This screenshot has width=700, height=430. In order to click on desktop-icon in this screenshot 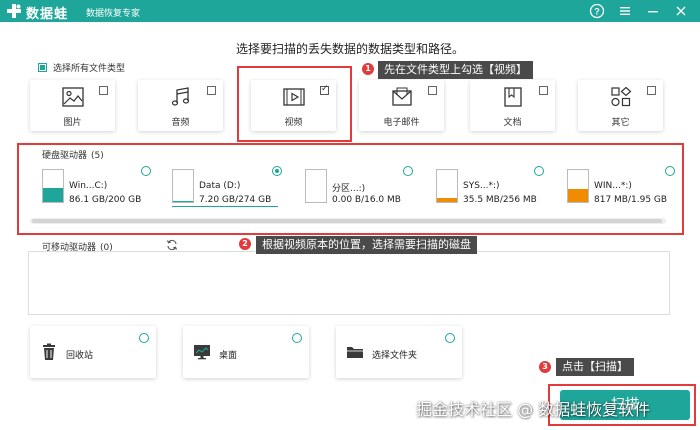, I will do `click(202, 352)`.